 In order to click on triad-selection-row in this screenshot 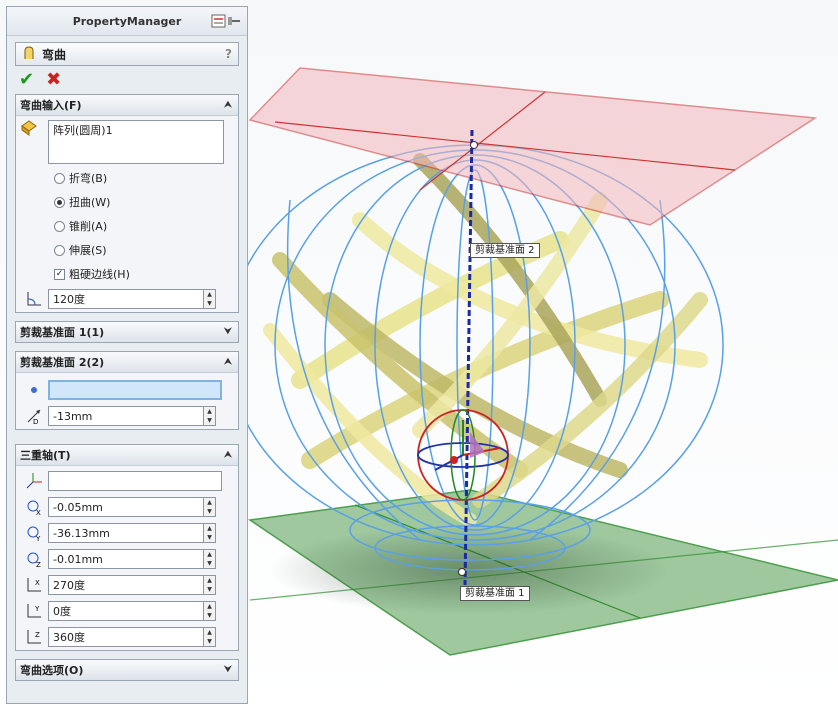, I will do `click(127, 480)`.